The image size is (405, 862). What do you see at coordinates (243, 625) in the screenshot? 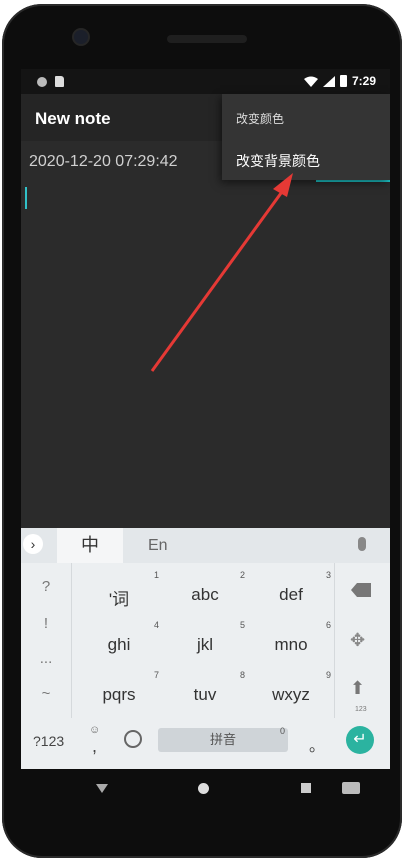
I see `key-5-num: 5` at bounding box center [243, 625].